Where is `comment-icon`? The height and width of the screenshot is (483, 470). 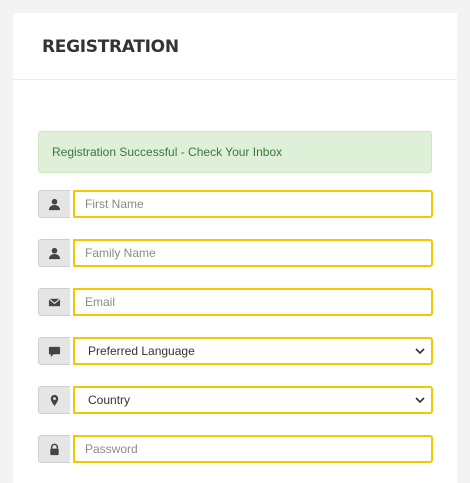
comment-icon is located at coordinates (54, 351).